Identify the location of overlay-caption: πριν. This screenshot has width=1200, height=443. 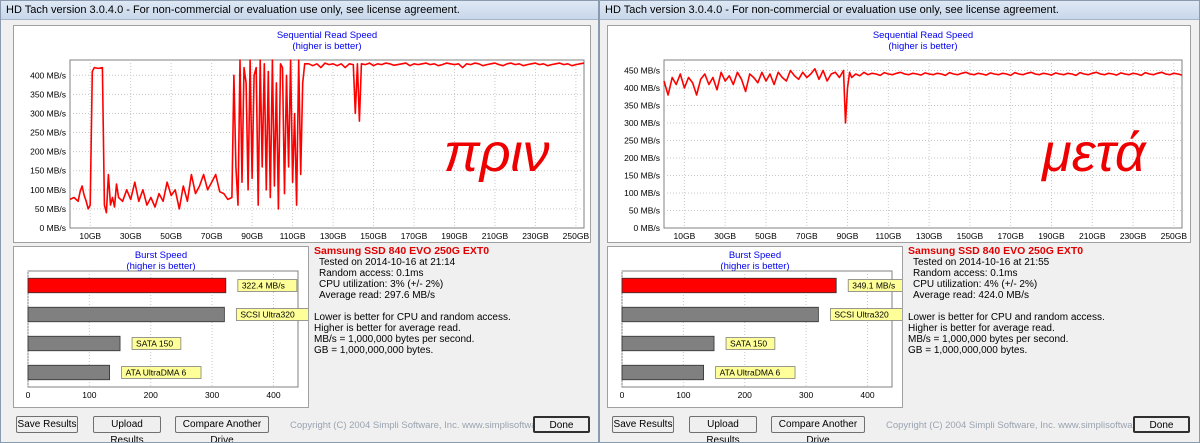
(497, 153).